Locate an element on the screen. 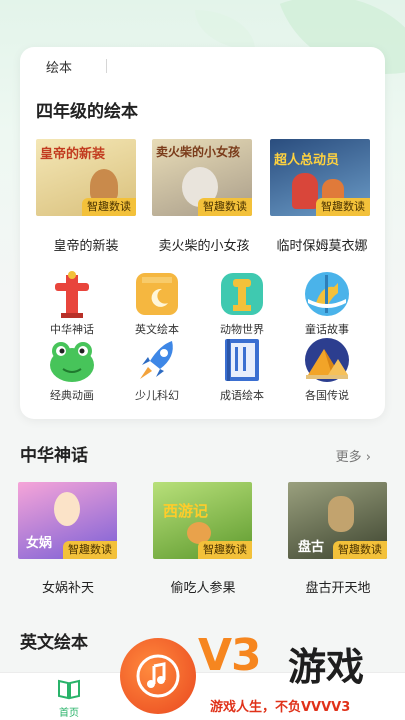 This screenshot has height=720, width=405. cover-title: 卖火柴的小女孩 is located at coordinates (198, 152).